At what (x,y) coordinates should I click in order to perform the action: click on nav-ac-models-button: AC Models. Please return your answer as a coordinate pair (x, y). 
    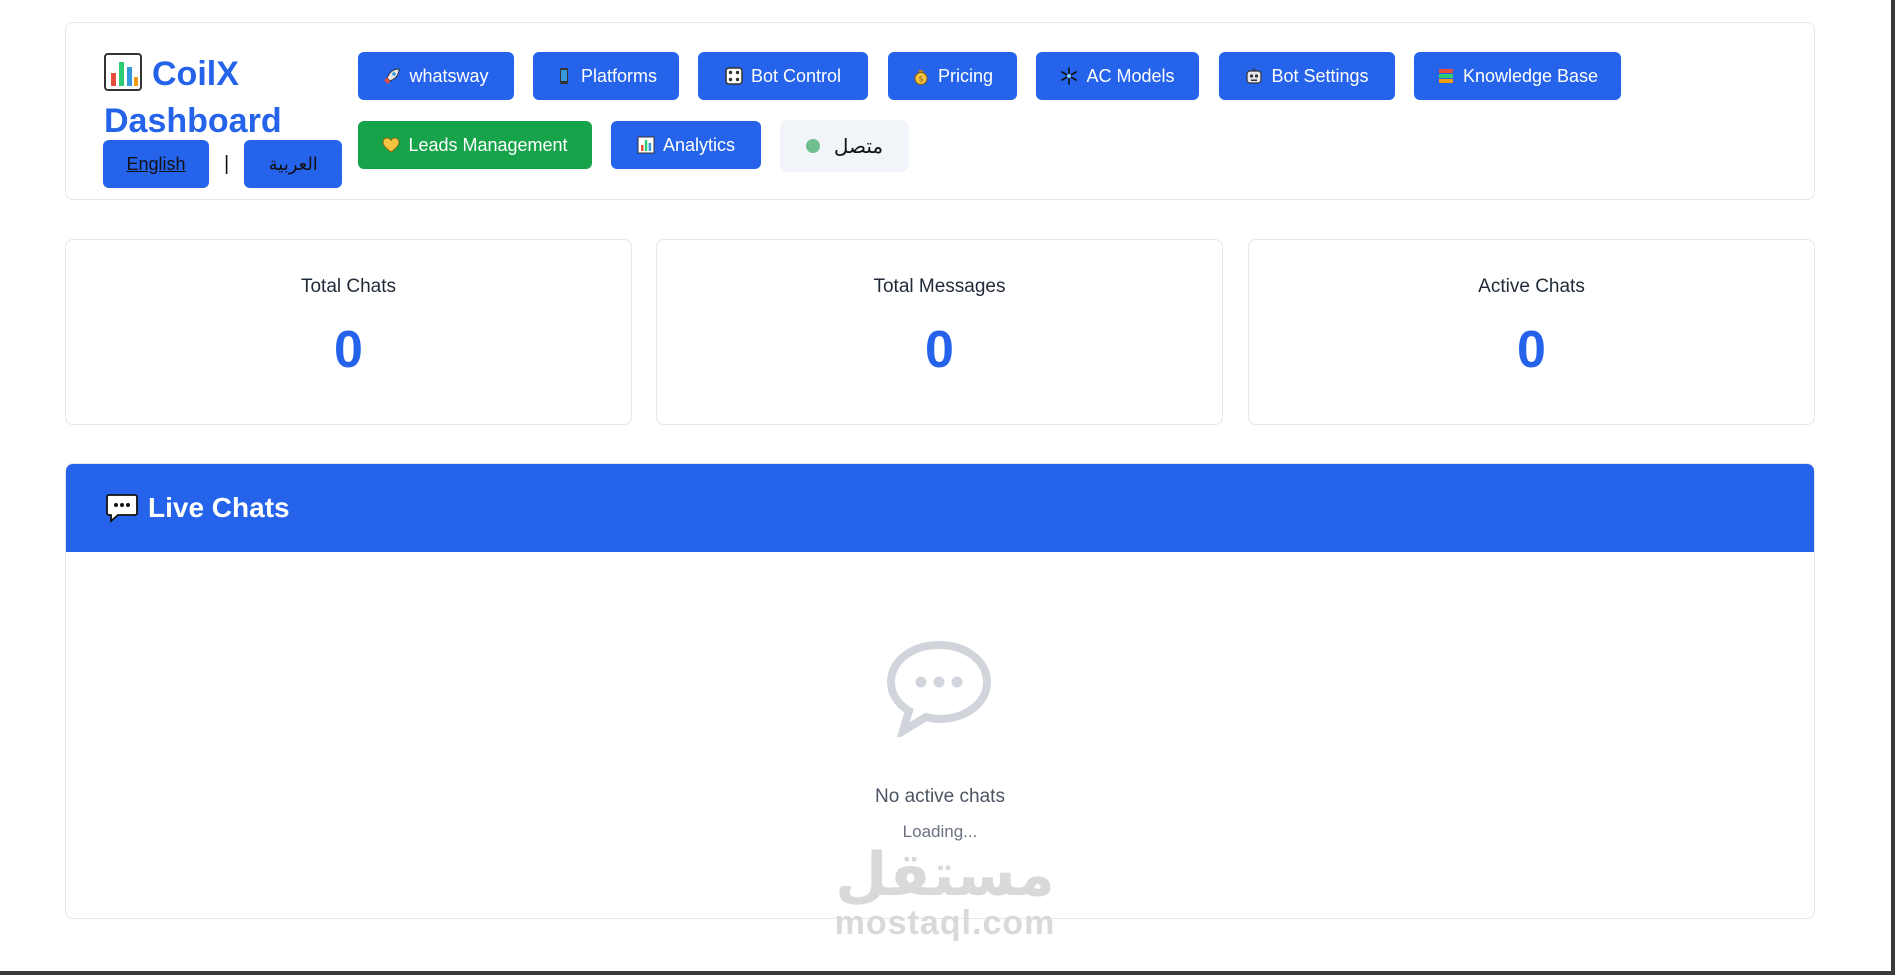
    Looking at the image, I should click on (1117, 76).